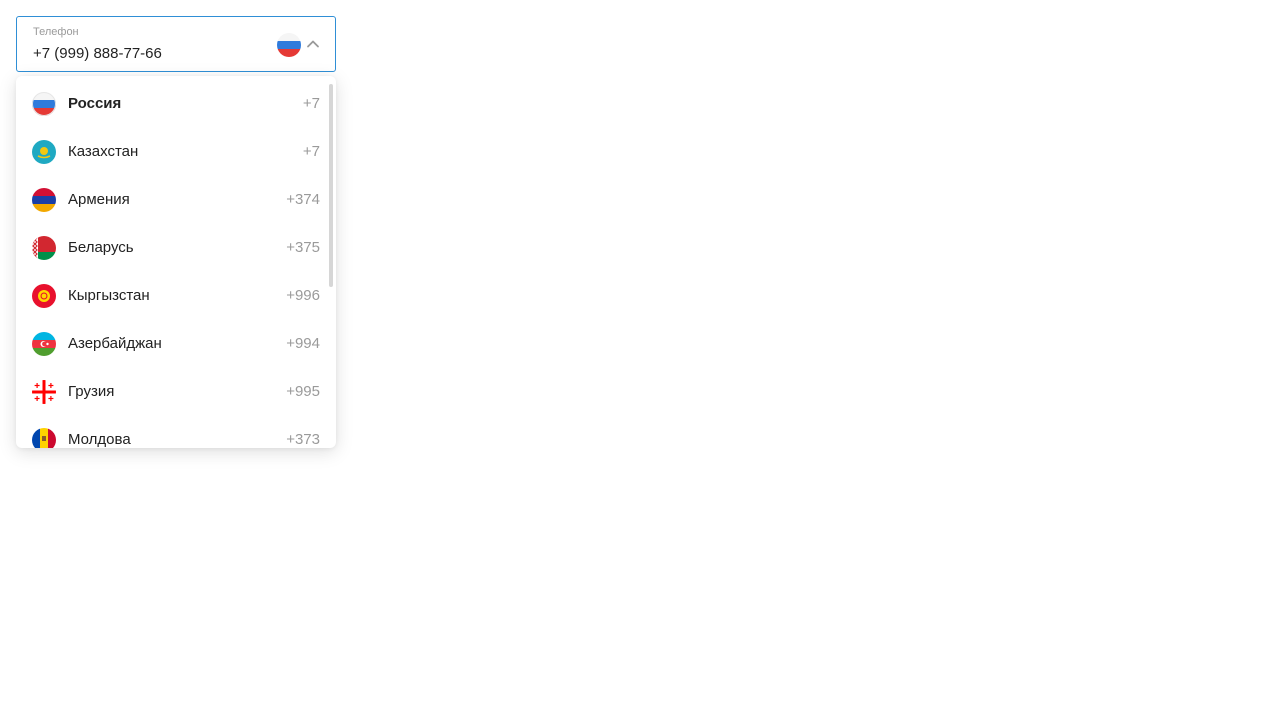  Describe the element at coordinates (115, 343) in the screenshot. I see `country-name: Азербайджан` at that location.